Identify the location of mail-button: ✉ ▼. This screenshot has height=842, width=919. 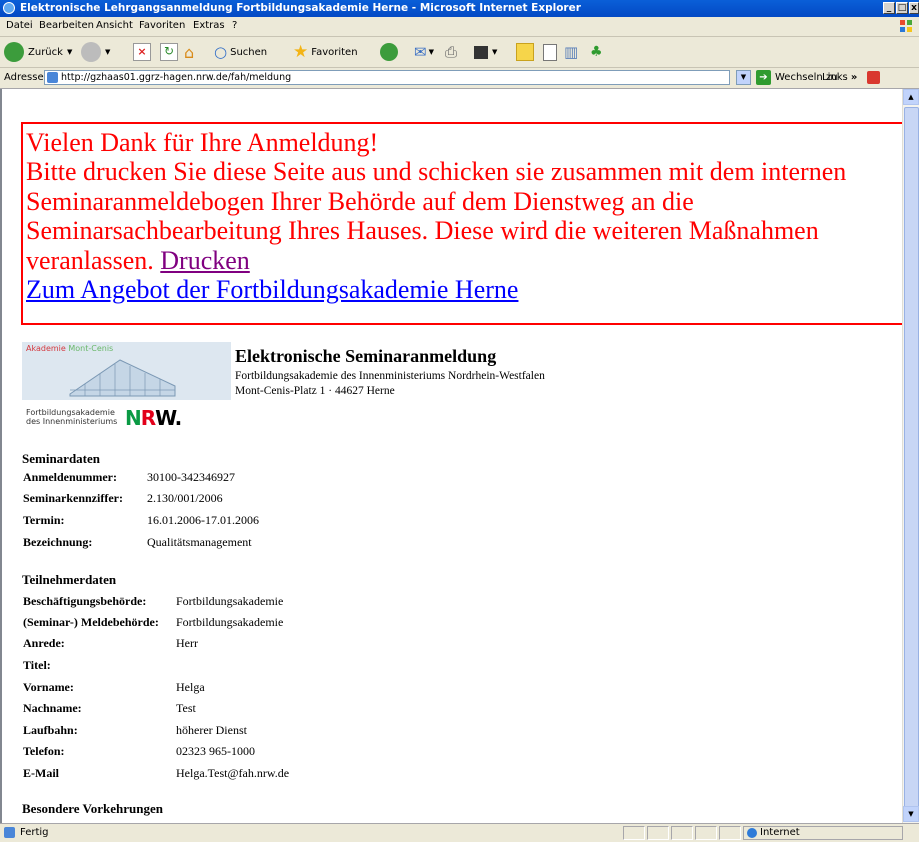
(424, 52).